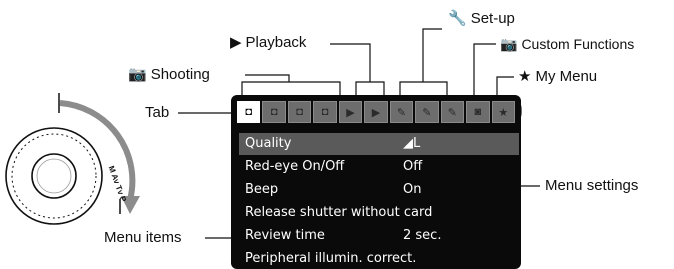  Describe the element at coordinates (457, 18) in the screenshot. I see `wrench-icon: 🔧` at that location.